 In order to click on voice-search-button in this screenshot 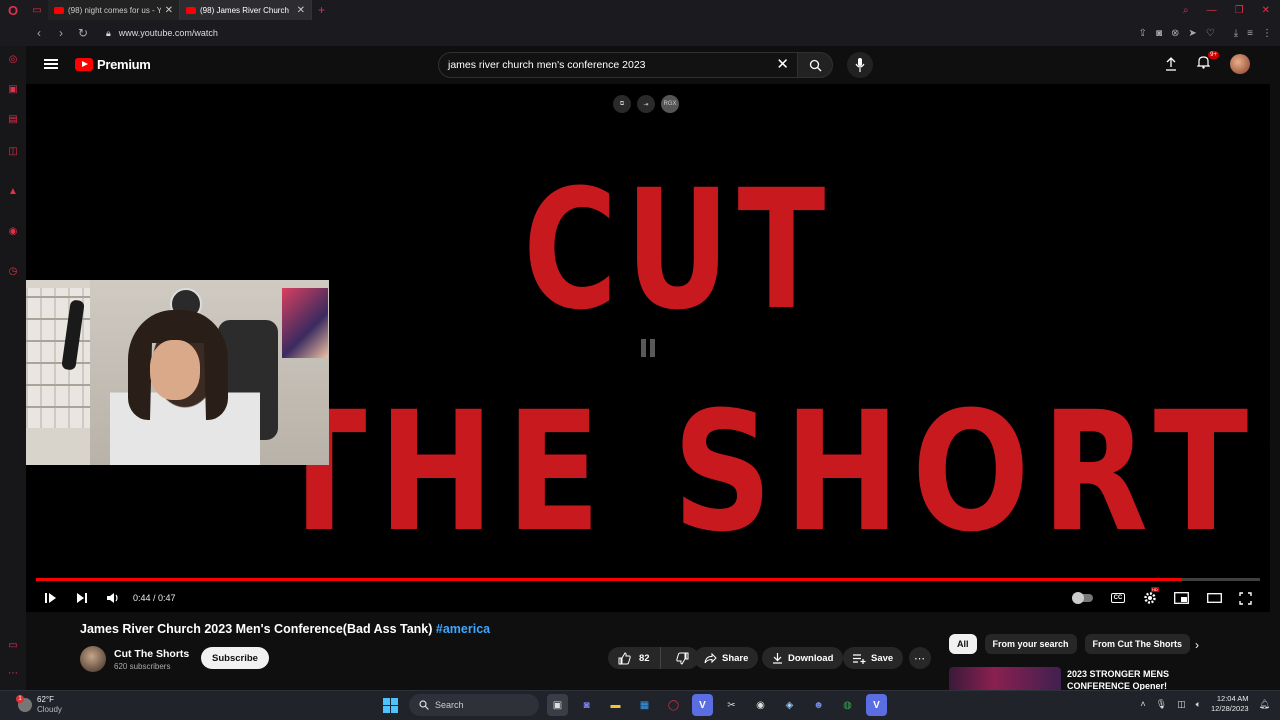, I will do `click(860, 65)`.